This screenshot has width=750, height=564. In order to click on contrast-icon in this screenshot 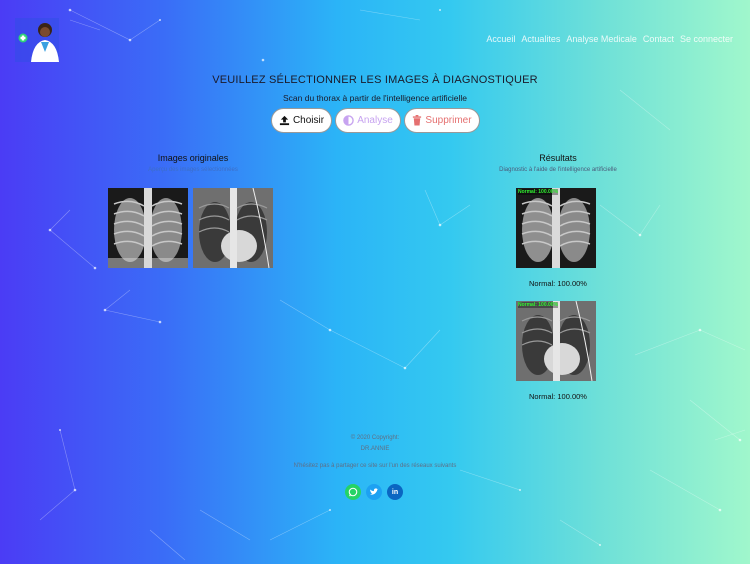, I will do `click(348, 120)`.